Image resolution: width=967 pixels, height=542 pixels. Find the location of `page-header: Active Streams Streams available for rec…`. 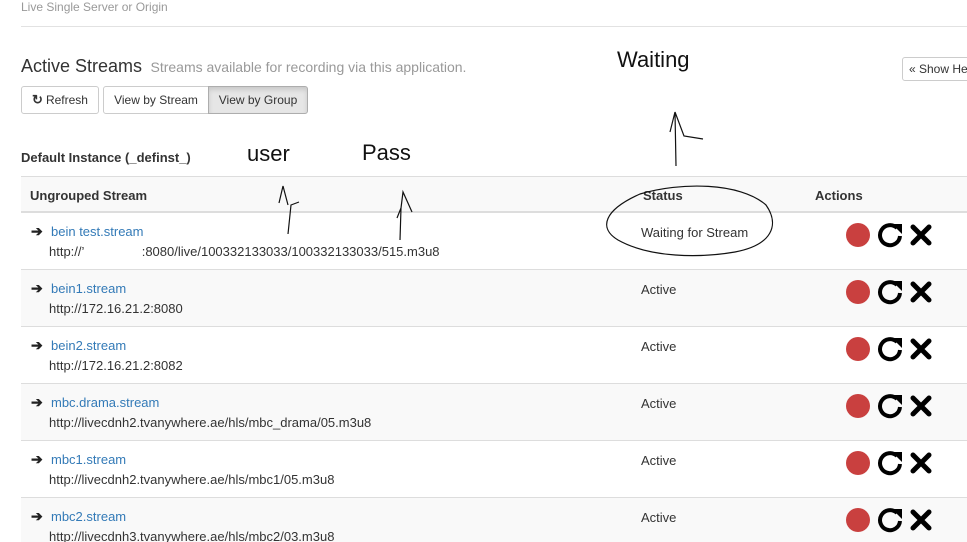

page-header: Active Streams Streams available for rec… is located at coordinates (243, 66).